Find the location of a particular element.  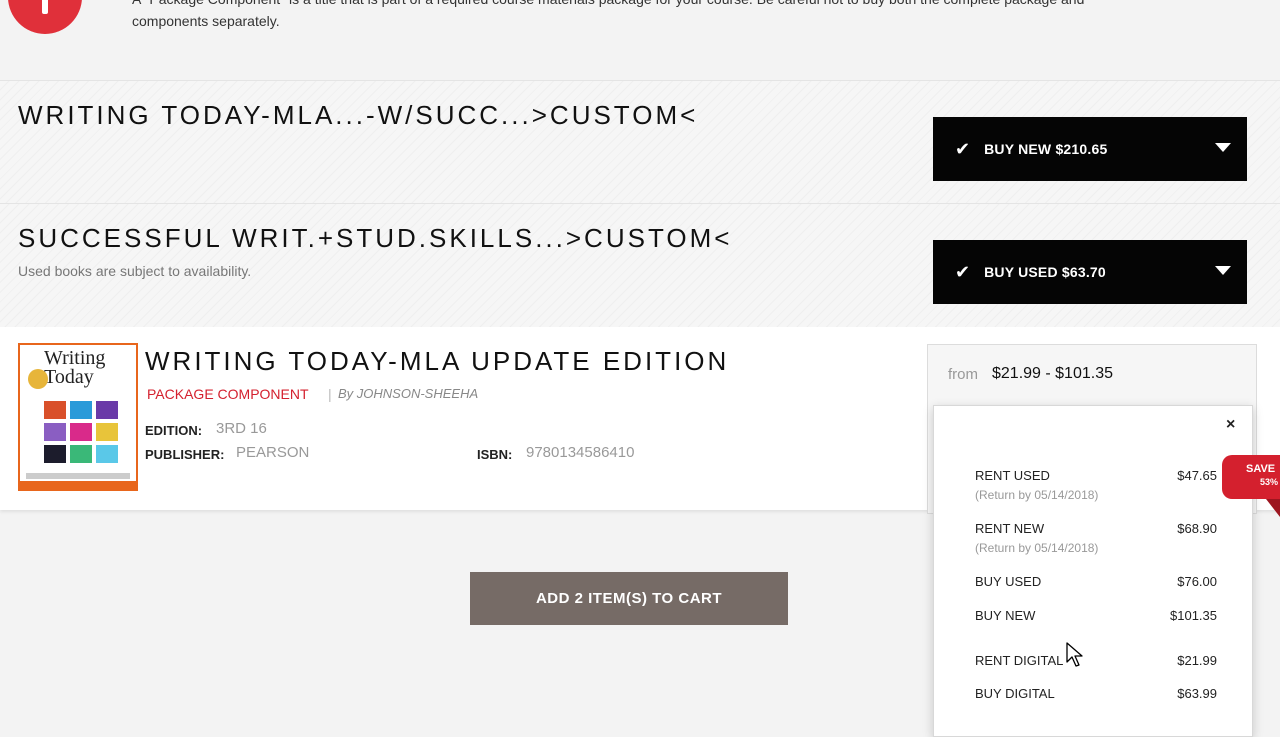

alert-icon is located at coordinates (45, 17).